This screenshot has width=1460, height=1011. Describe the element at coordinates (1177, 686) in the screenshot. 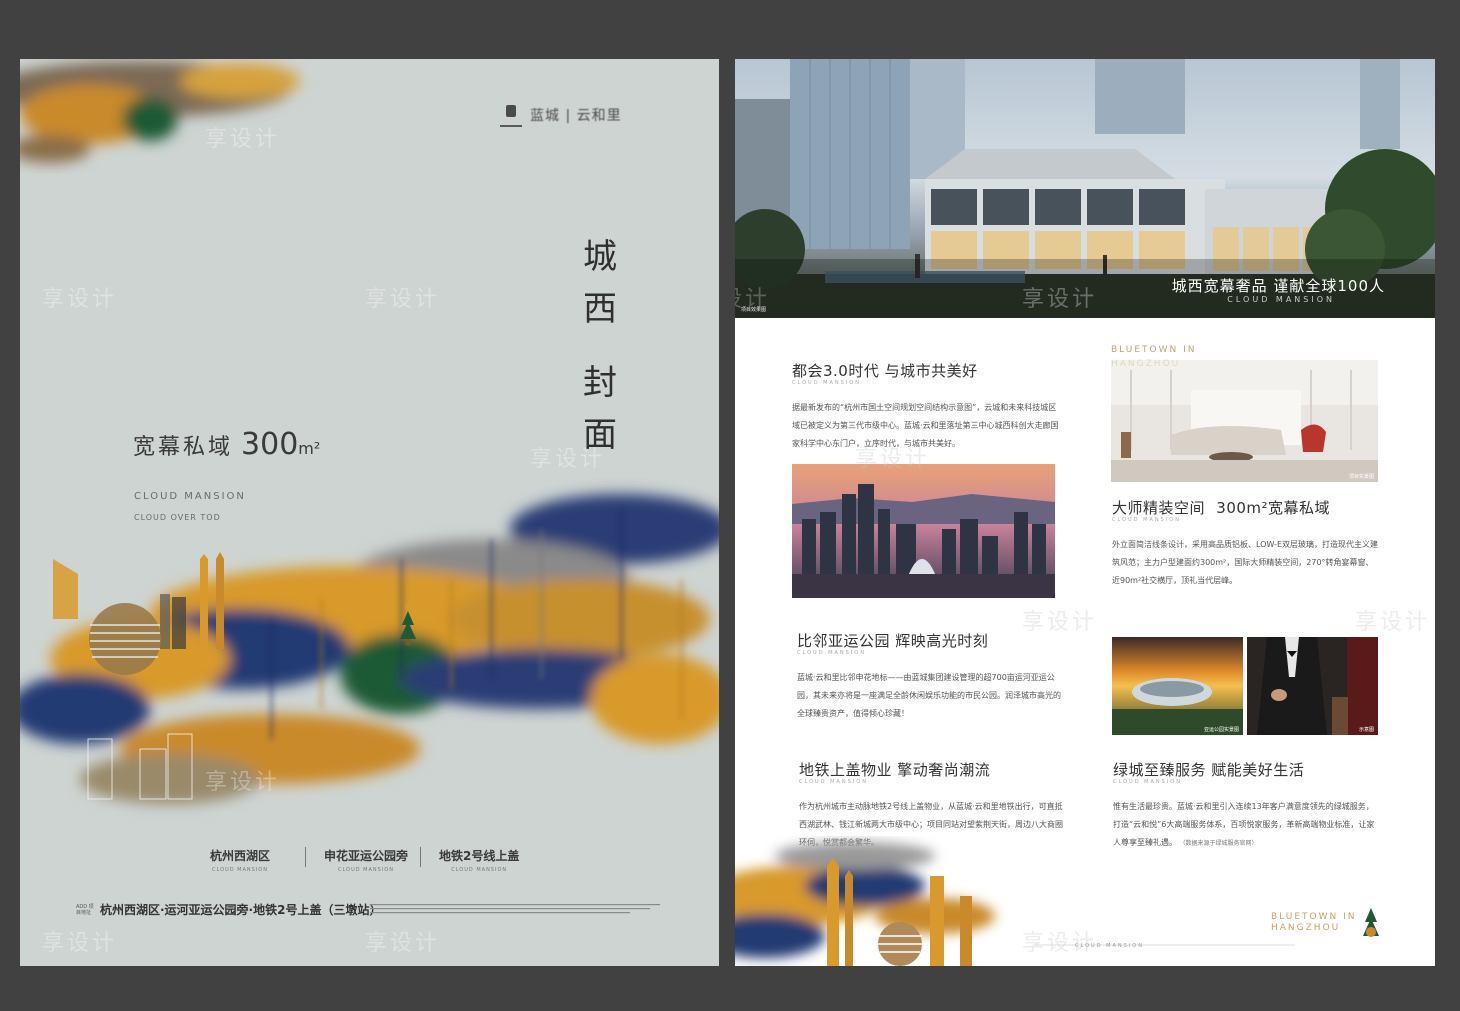

I see `park-photo: 亚运公园实景图` at that location.